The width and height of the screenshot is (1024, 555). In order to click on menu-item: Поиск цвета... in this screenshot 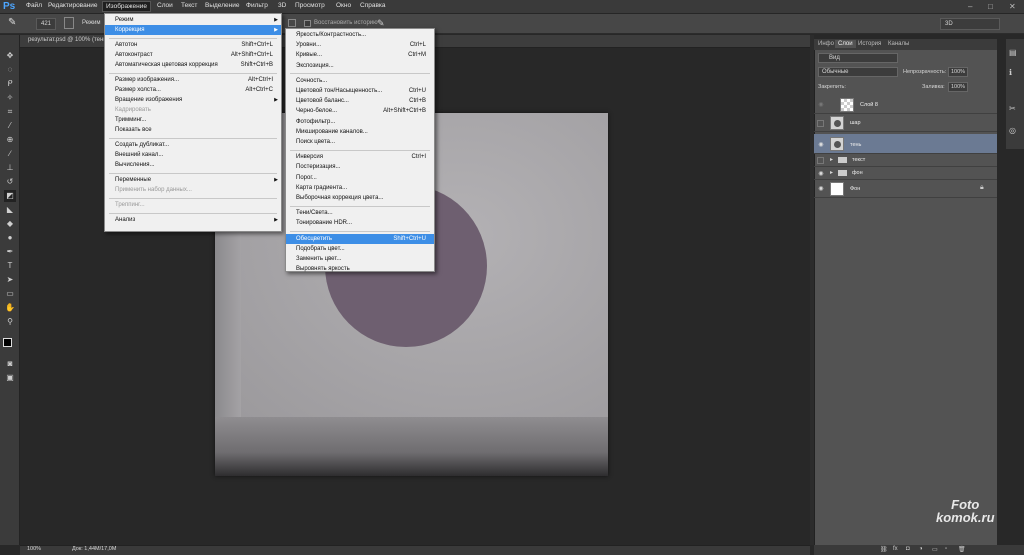, I will do `click(360, 142)`.